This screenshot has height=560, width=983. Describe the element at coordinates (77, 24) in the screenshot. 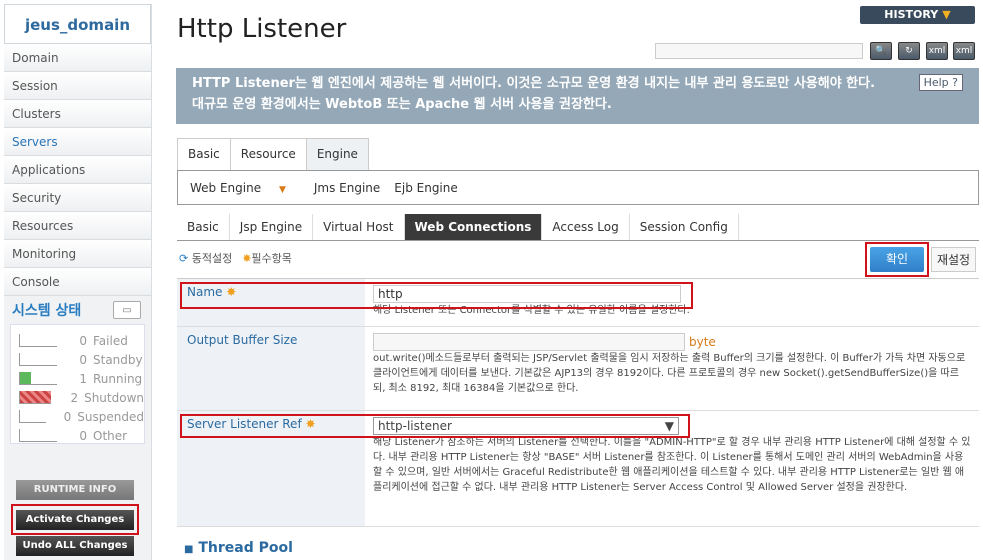

I see `domain-name: jeus_domain` at that location.